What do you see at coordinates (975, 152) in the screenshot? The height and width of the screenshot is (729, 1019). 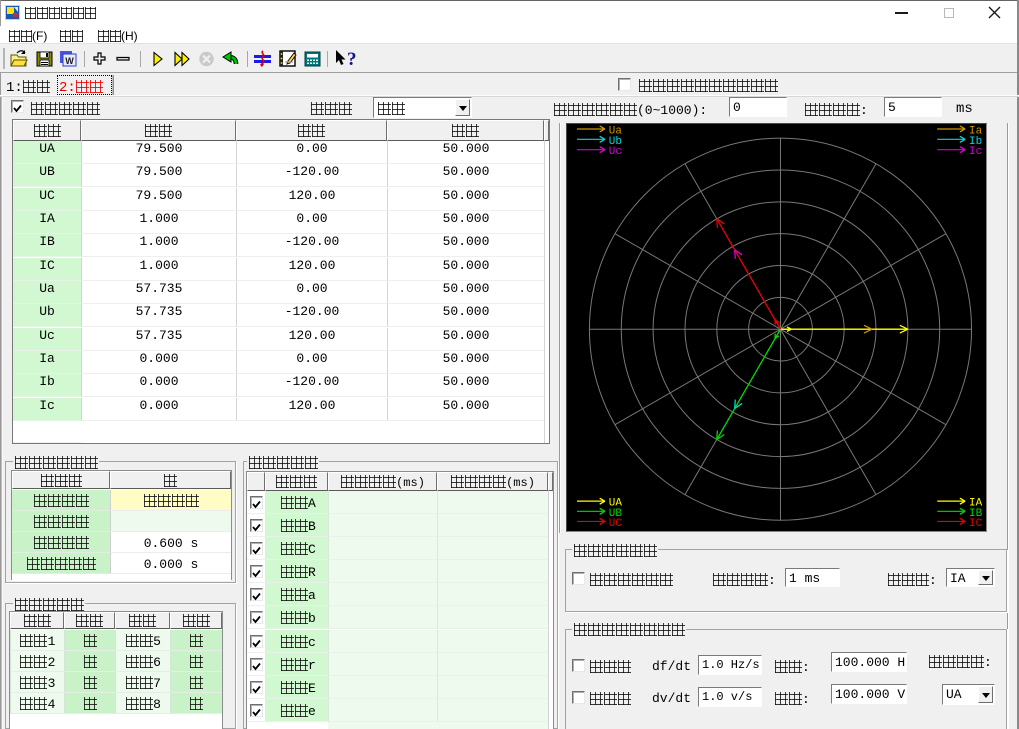 I see `svg-text: Ic` at bounding box center [975, 152].